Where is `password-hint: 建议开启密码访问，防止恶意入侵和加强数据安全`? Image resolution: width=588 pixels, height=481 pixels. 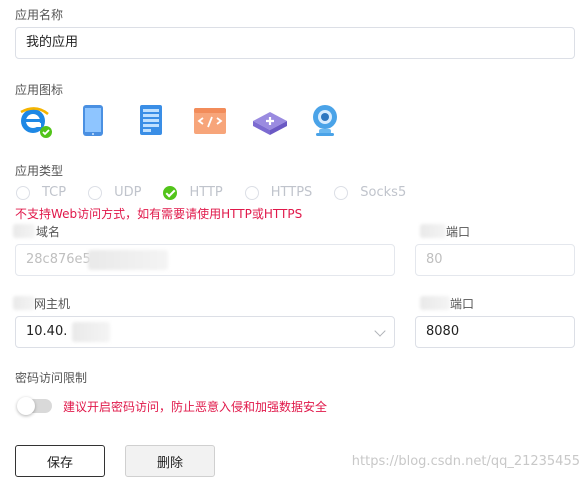
password-hint: 建议开启密码访问，防止恶意入侵和加强数据安全 is located at coordinates (195, 407).